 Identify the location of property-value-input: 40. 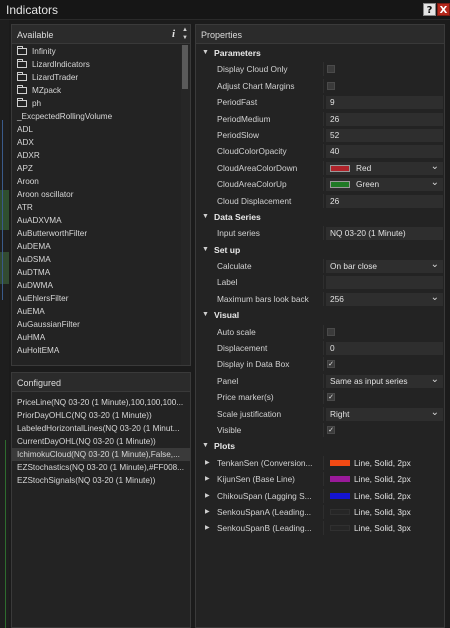
(384, 152).